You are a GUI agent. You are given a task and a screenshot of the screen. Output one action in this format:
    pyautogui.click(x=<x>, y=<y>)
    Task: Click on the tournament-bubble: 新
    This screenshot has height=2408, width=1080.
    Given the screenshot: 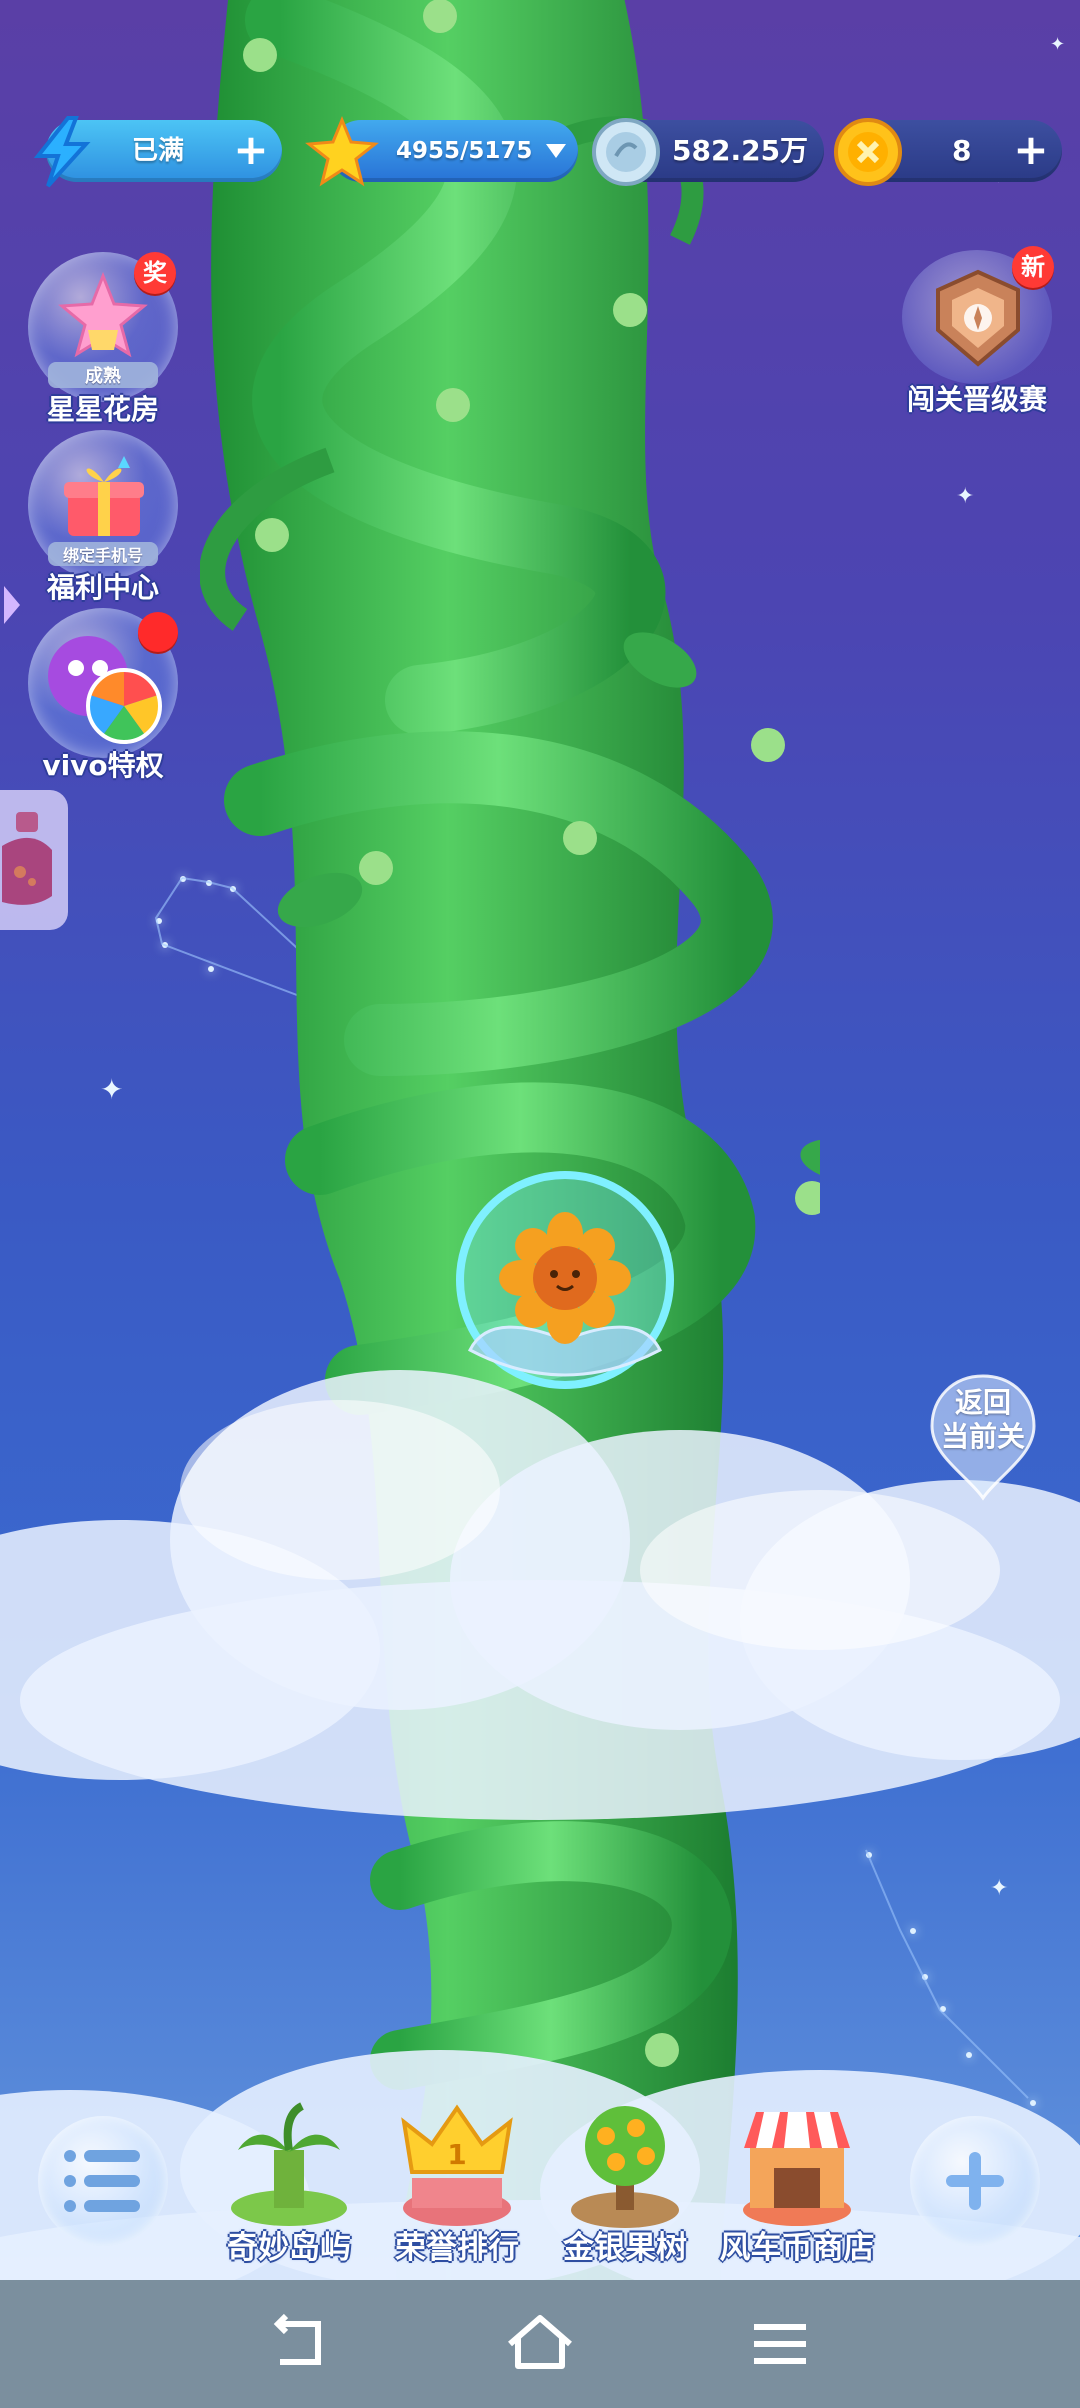 What is the action you would take?
    pyautogui.click(x=978, y=315)
    